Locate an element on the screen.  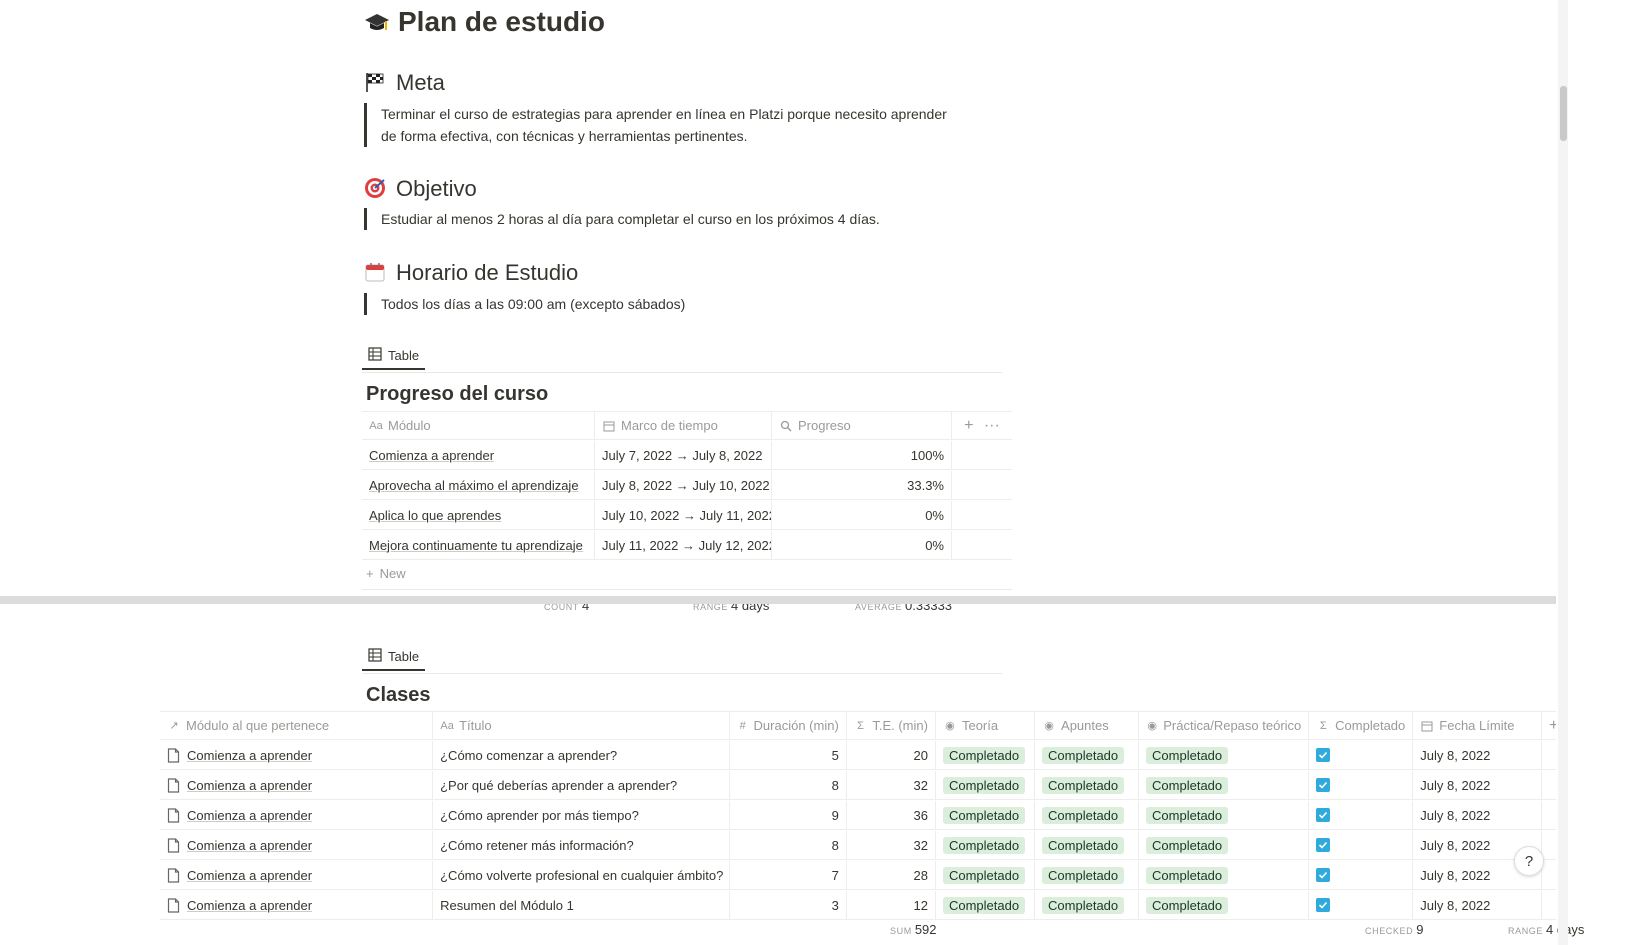
database-title-progreso: Progreso del curso is located at coordinates (457, 394).